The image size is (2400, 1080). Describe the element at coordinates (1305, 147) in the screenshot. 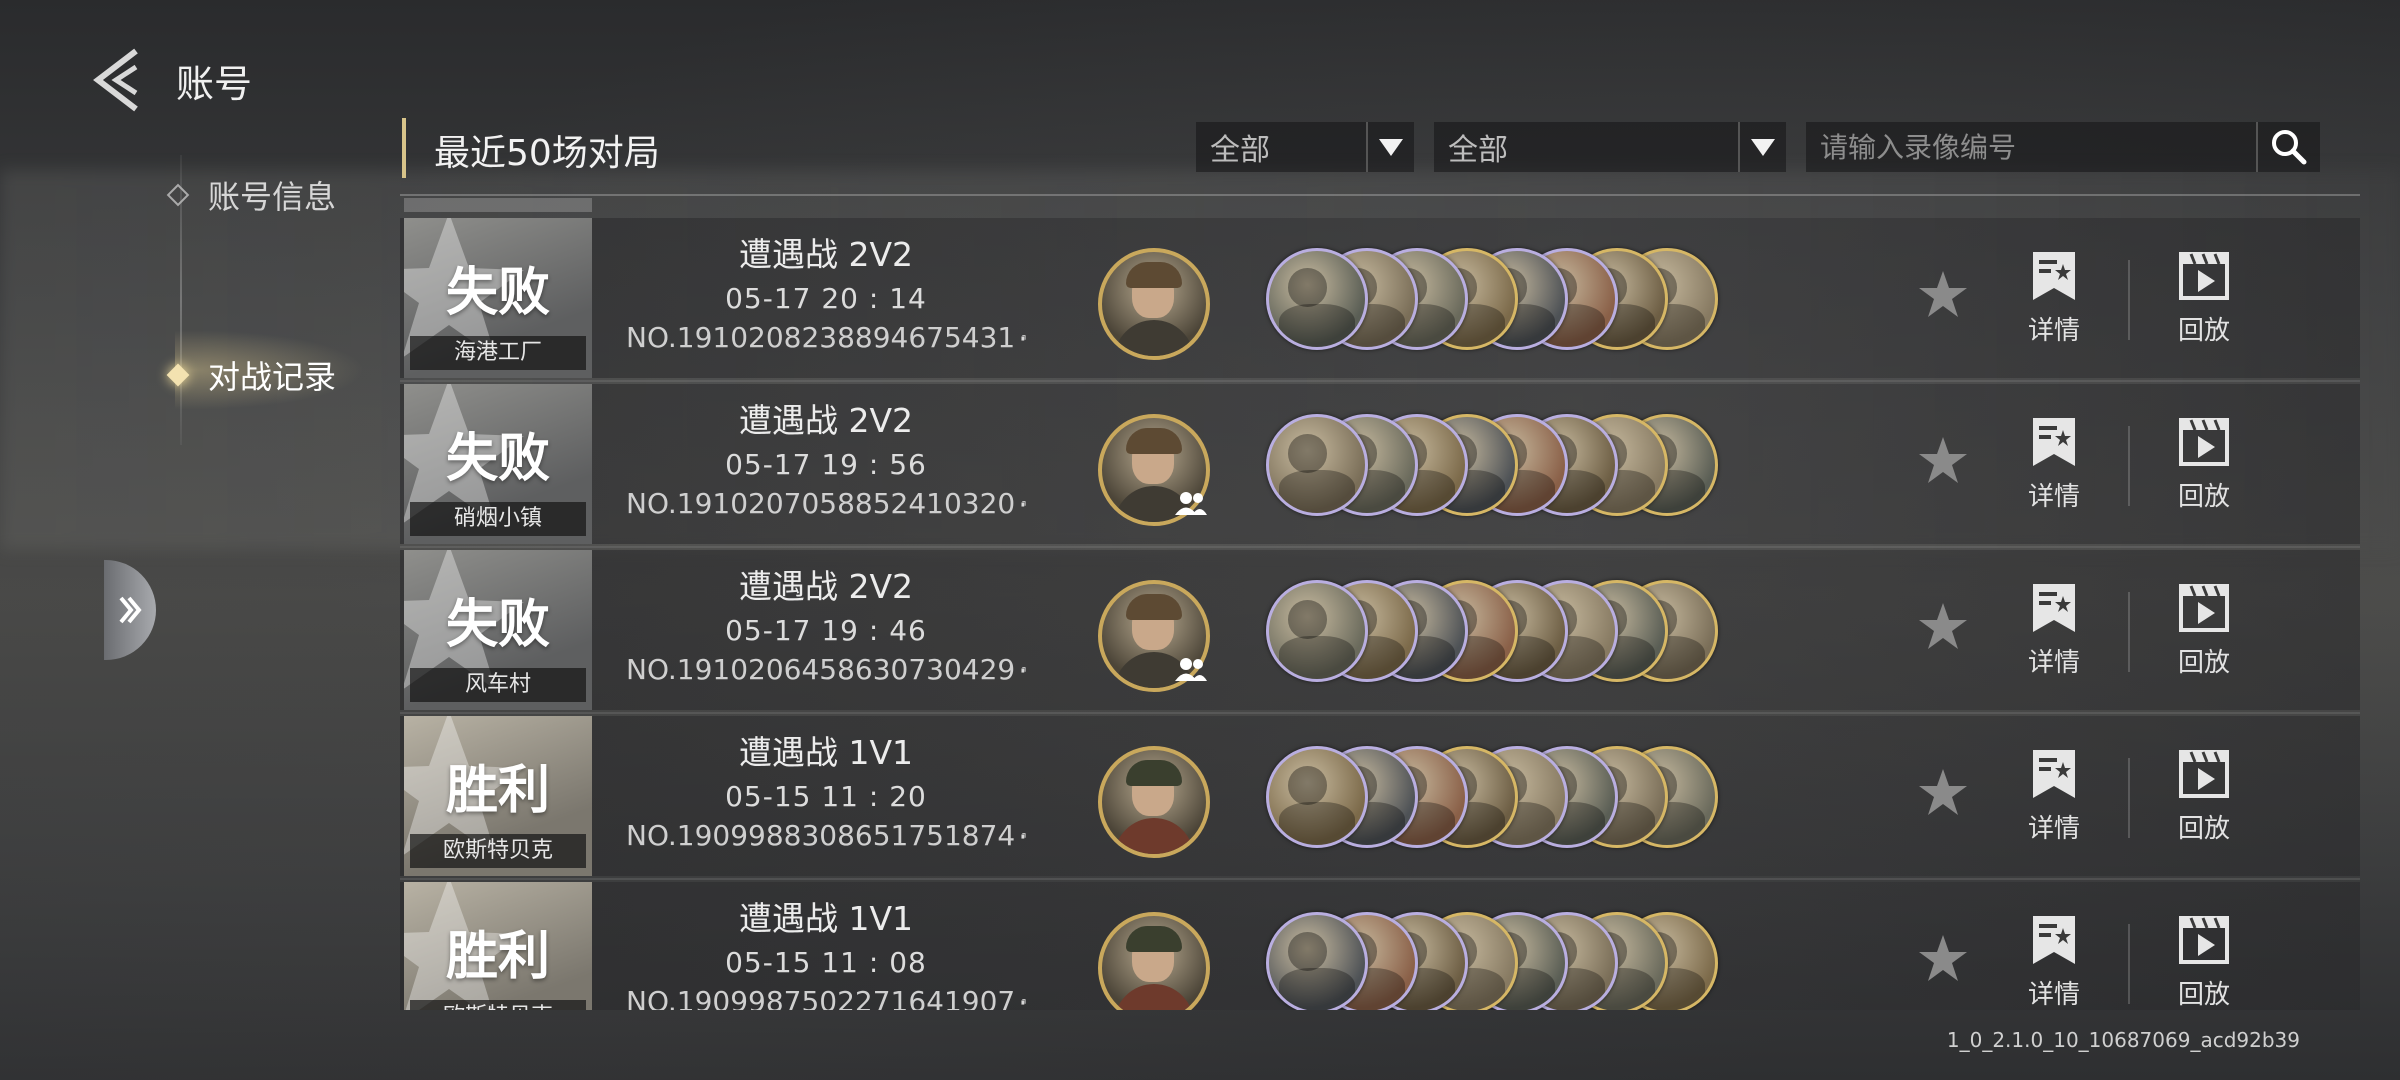

I see `filter-select-1: 全部` at that location.